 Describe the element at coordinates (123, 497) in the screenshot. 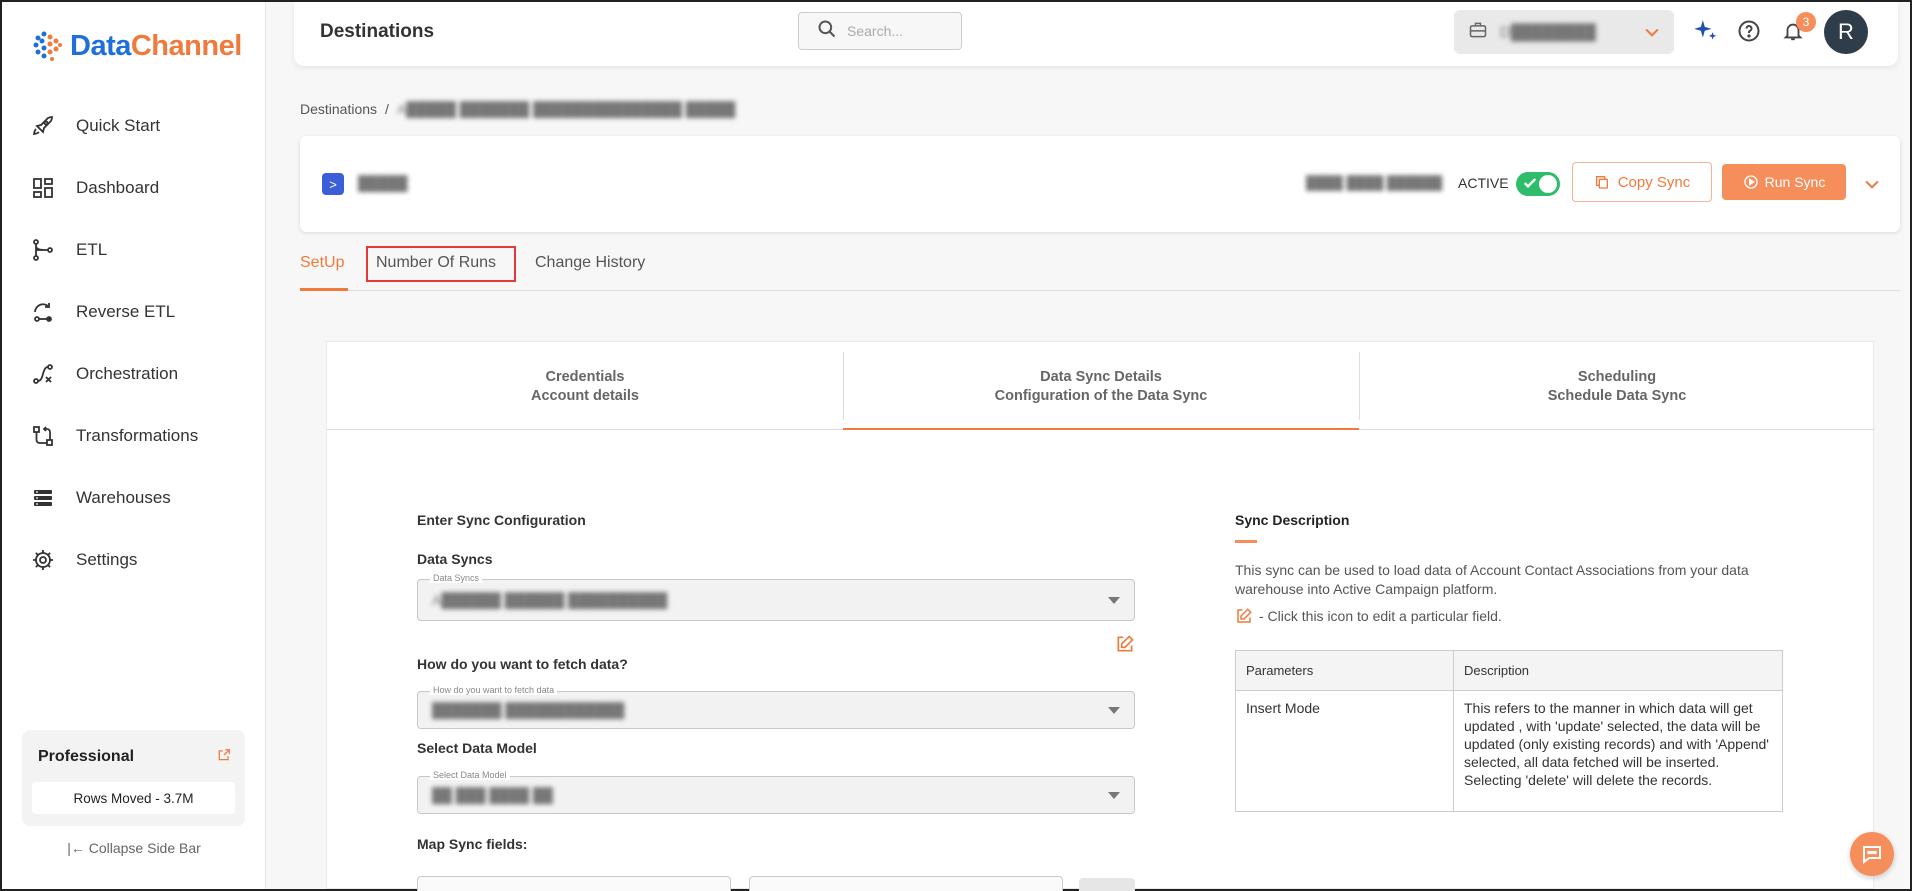

I see `sidebar-item-label: Warehouses` at that location.